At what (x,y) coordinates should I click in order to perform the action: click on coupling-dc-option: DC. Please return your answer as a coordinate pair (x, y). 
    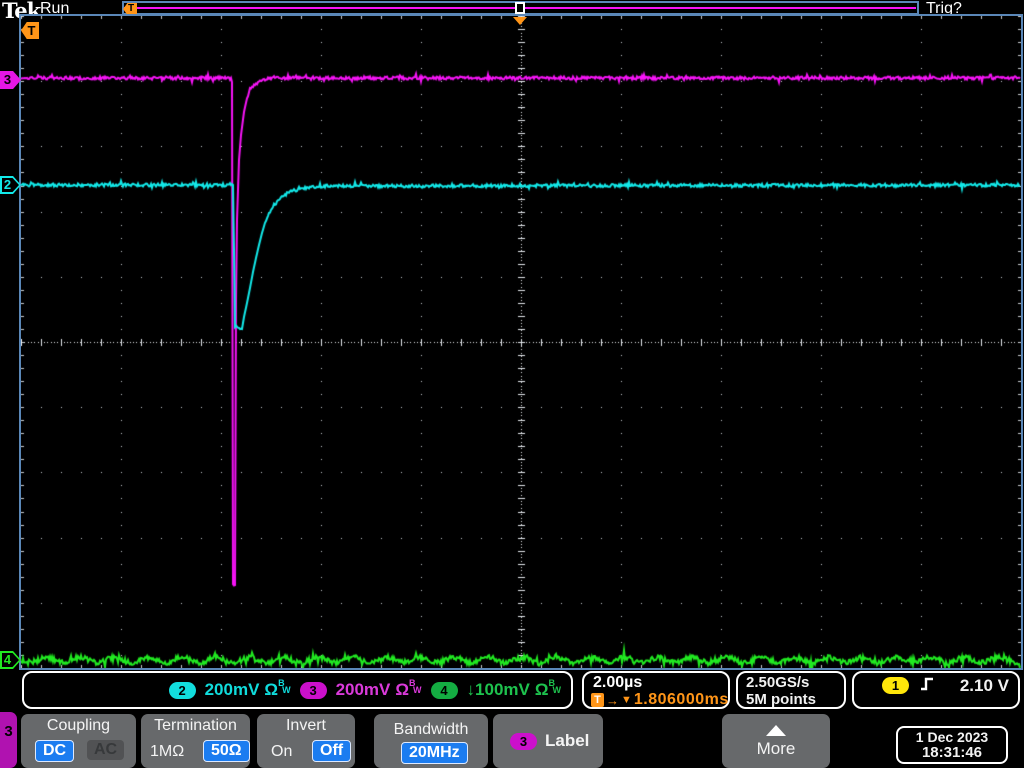
    Looking at the image, I should click on (55, 751).